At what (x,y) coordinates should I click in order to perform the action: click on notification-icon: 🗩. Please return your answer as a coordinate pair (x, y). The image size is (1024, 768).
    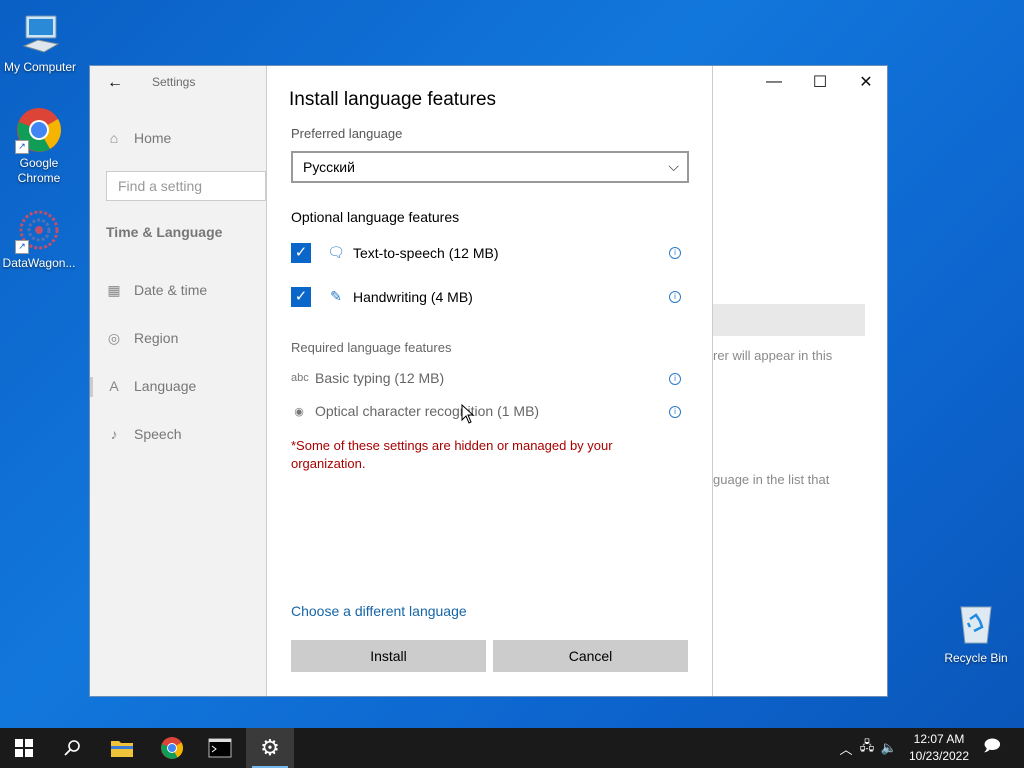
    Looking at the image, I should click on (992, 746).